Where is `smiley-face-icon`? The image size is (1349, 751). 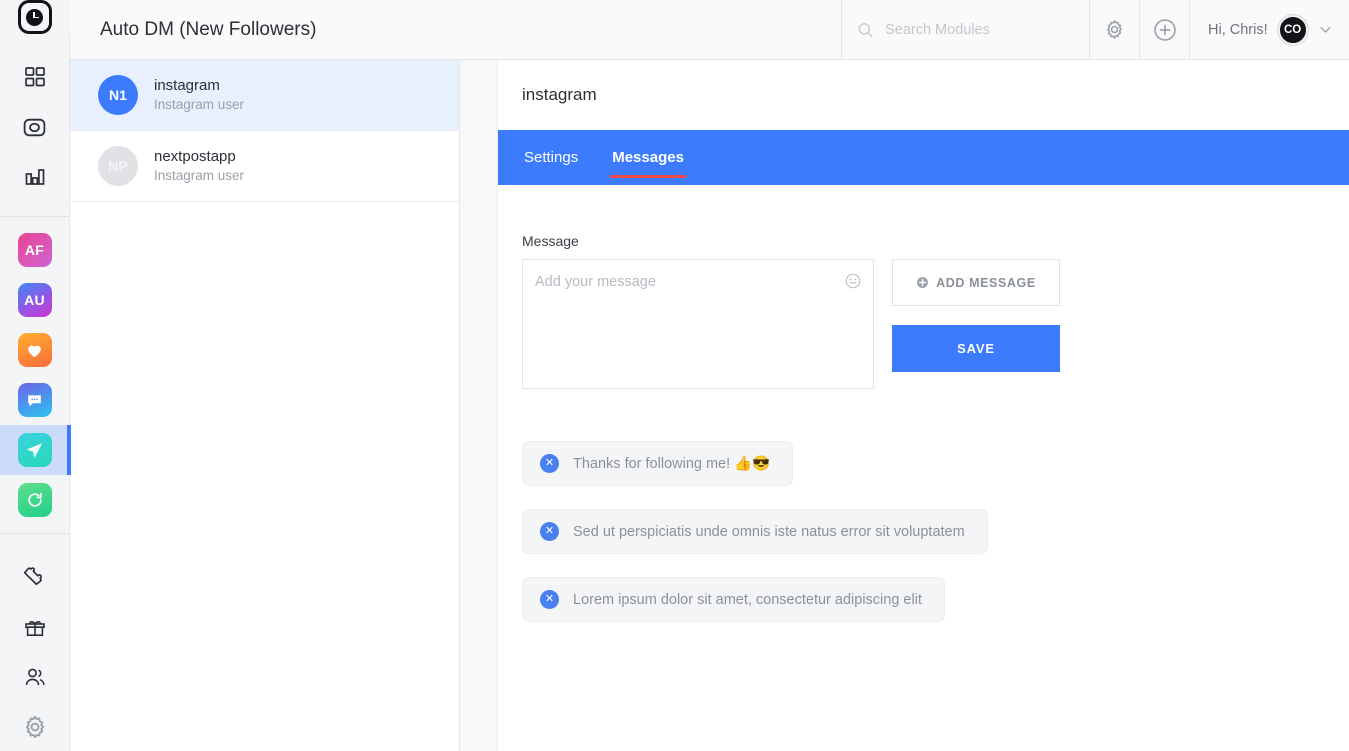 smiley-face-icon is located at coordinates (853, 281).